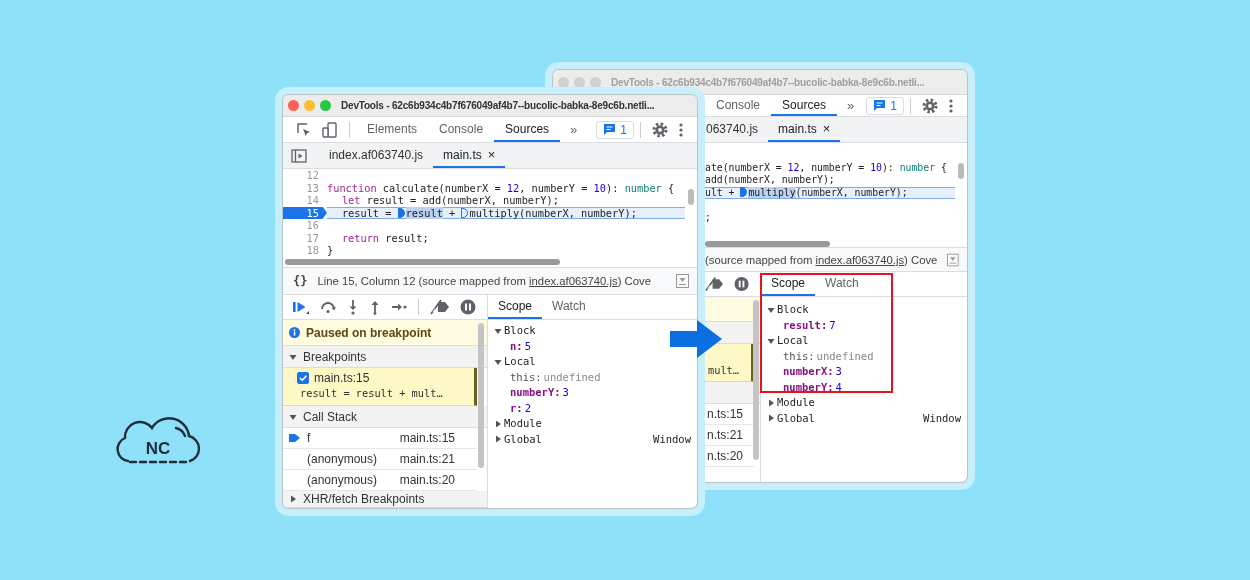 The image size is (1250, 580). What do you see at coordinates (369, 332) in the screenshot?
I see `paused-message: Paused on breakpoint` at bounding box center [369, 332].